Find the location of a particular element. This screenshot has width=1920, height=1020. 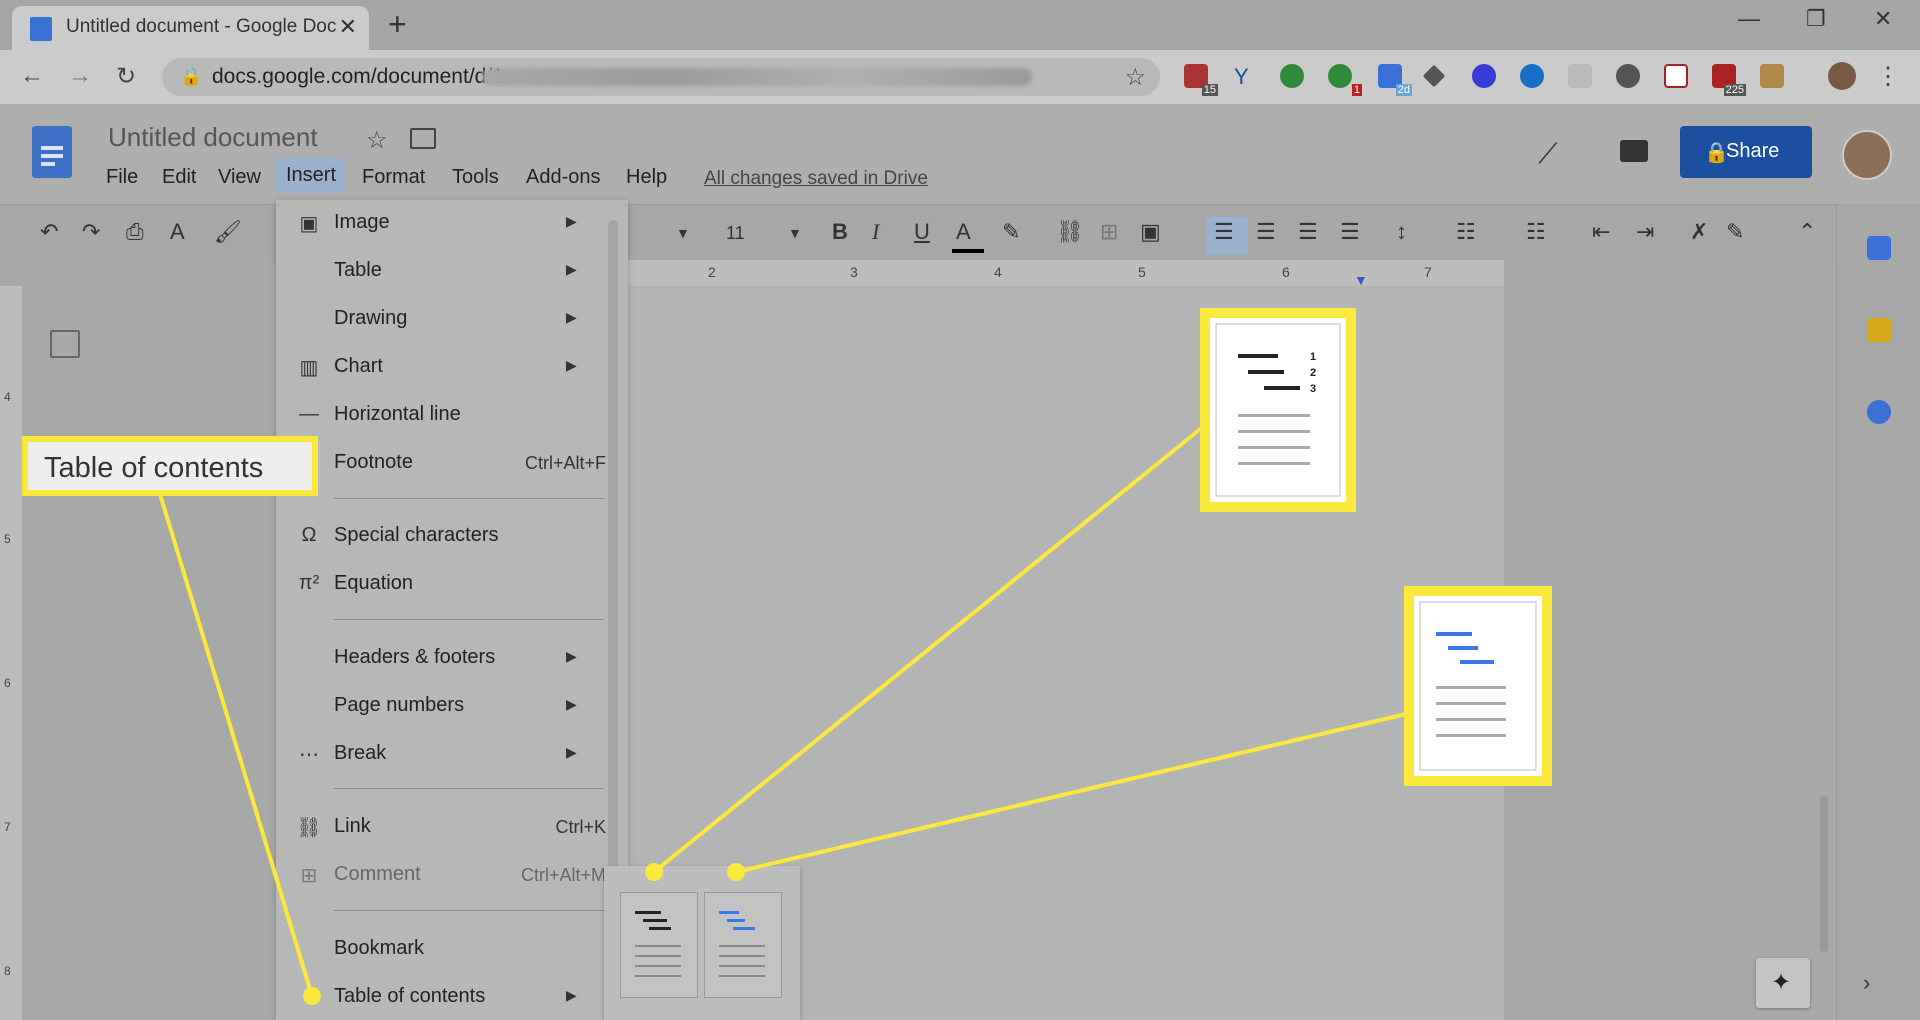

toc-numbers-zoom-icon: 1 2 3 is located at coordinates (1278, 410).